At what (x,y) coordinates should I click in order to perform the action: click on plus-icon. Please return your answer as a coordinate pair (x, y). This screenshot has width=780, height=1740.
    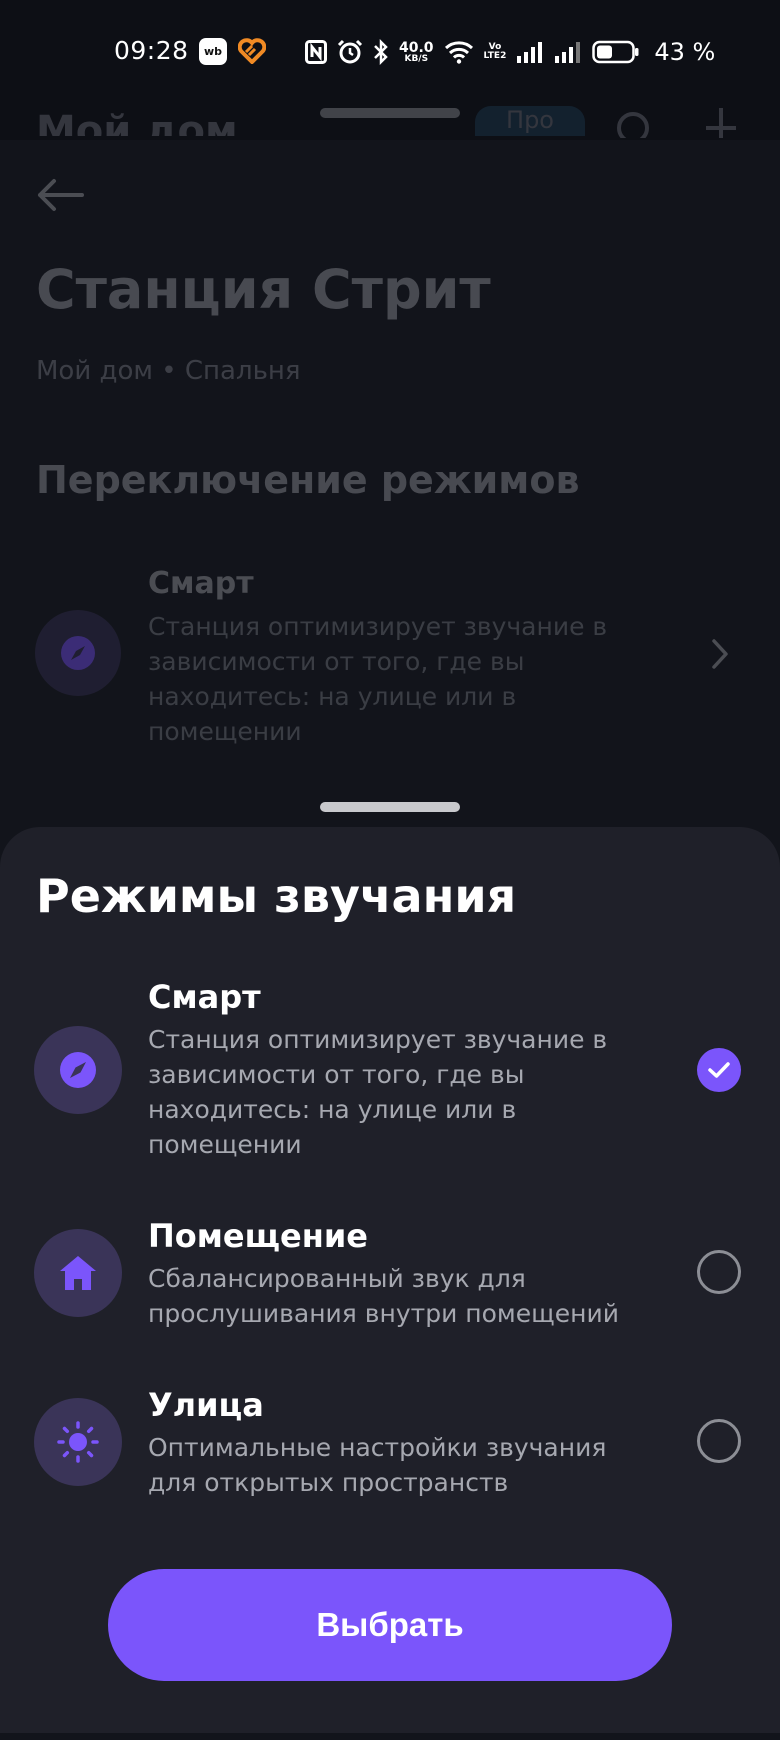
    Looking at the image, I should click on (721, 125).